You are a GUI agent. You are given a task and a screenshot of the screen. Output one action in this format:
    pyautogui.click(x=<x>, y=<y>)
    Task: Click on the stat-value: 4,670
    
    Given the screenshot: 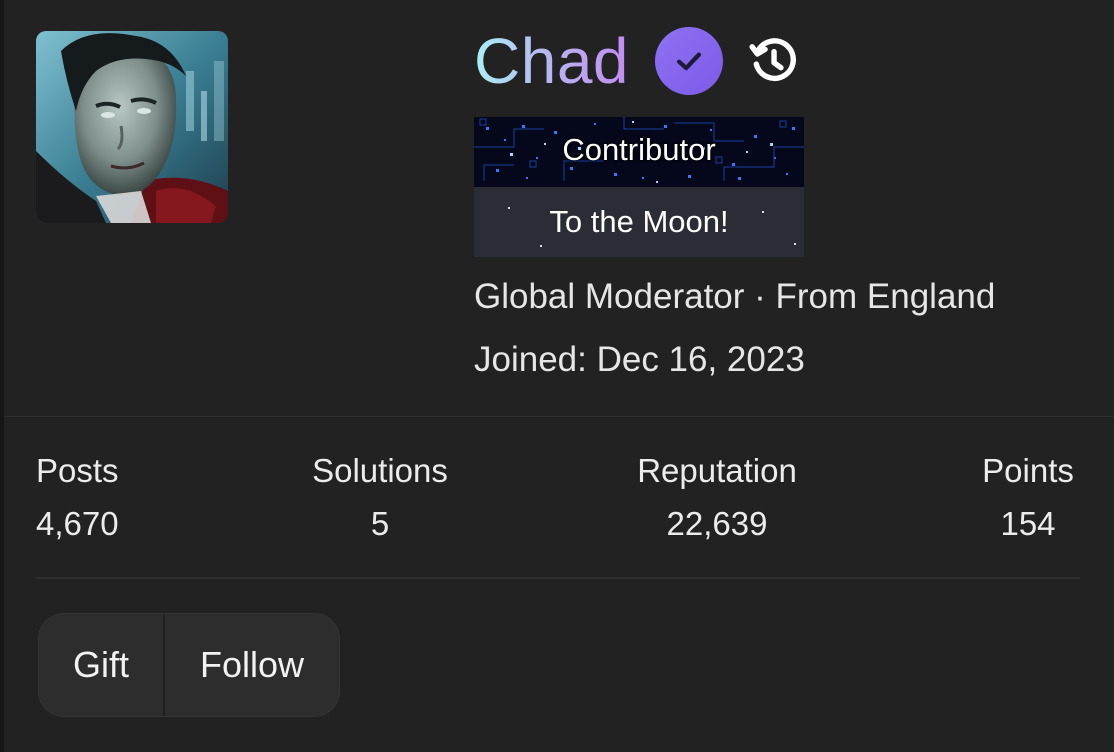 What is the action you would take?
    pyautogui.click(x=77, y=523)
    